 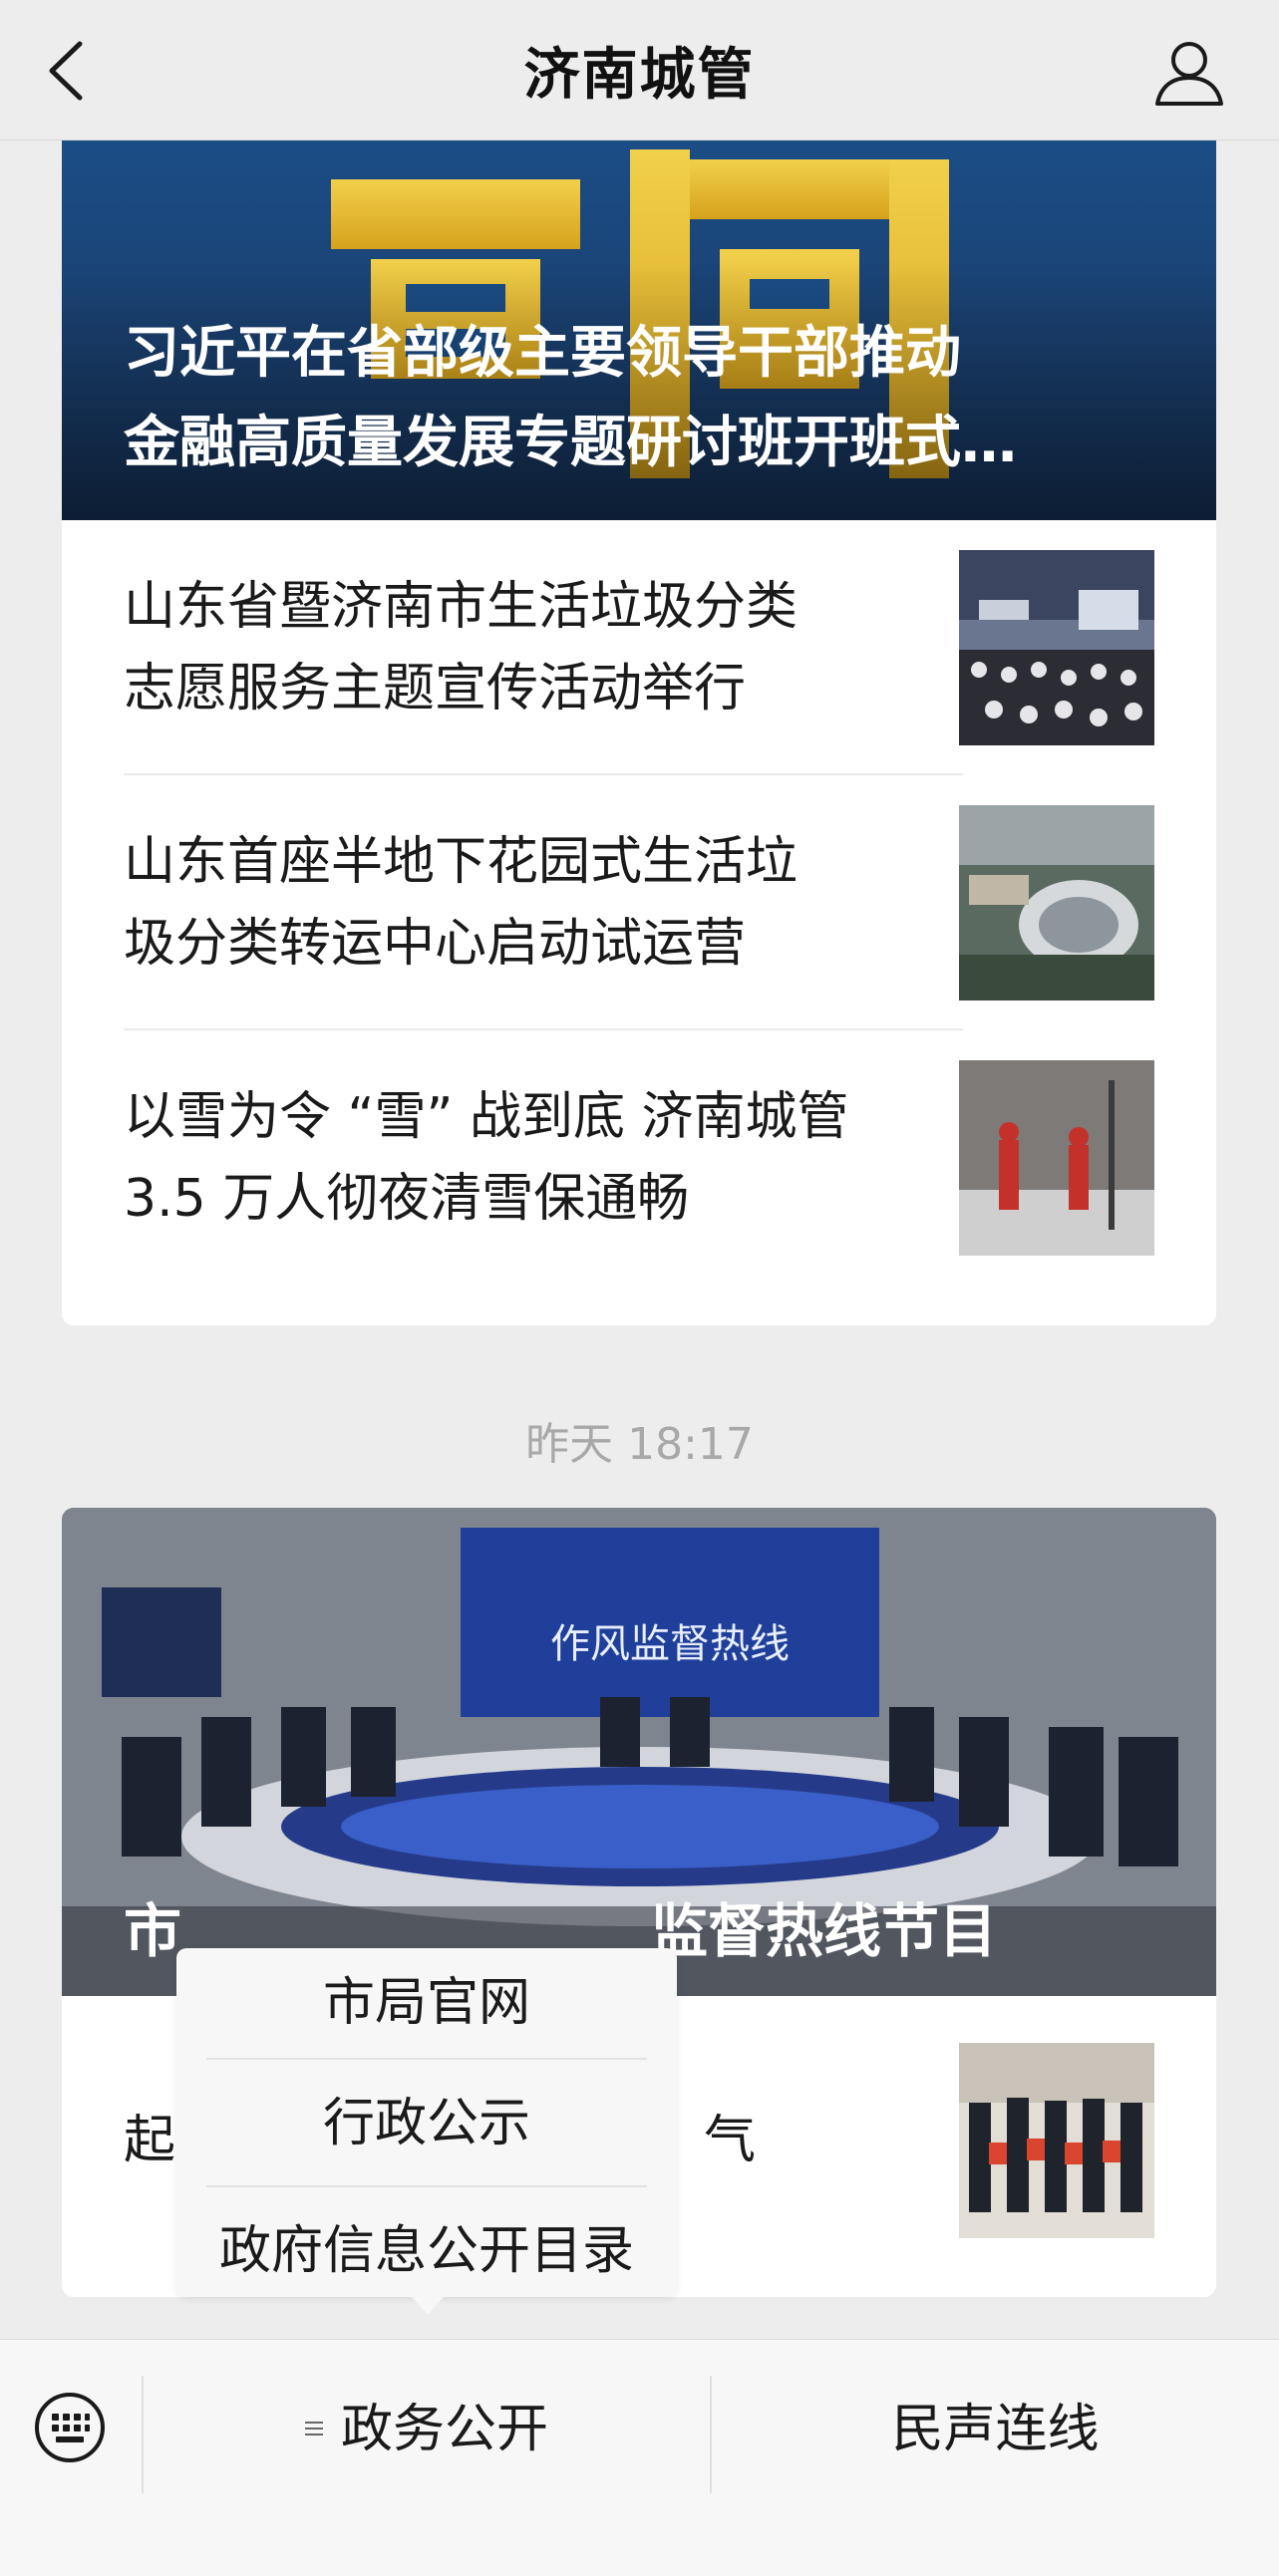 I want to click on top-nav-bar: 济南城管, so click(x=639, y=70).